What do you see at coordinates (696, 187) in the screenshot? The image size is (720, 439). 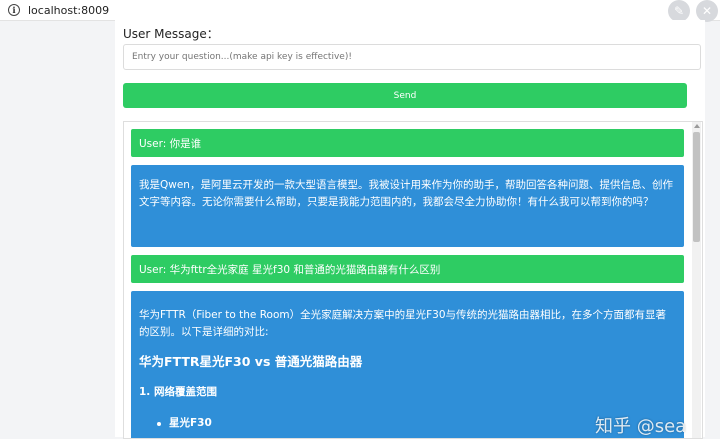 I see `scroll-thumb` at bounding box center [696, 187].